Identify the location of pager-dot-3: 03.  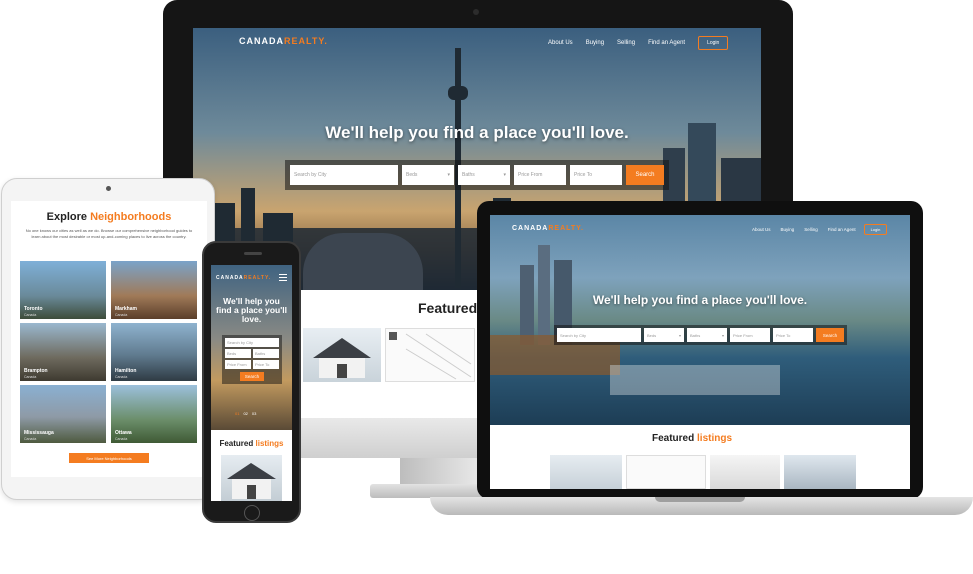
(254, 413).